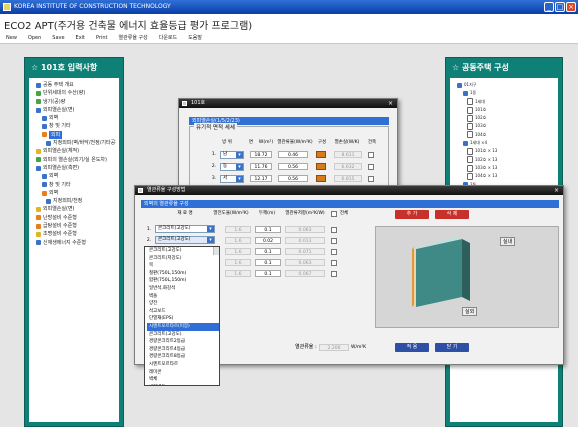 The height and width of the screenshot is (427, 578). I want to click on tree-item: 103호 × 13, so click(504, 168).